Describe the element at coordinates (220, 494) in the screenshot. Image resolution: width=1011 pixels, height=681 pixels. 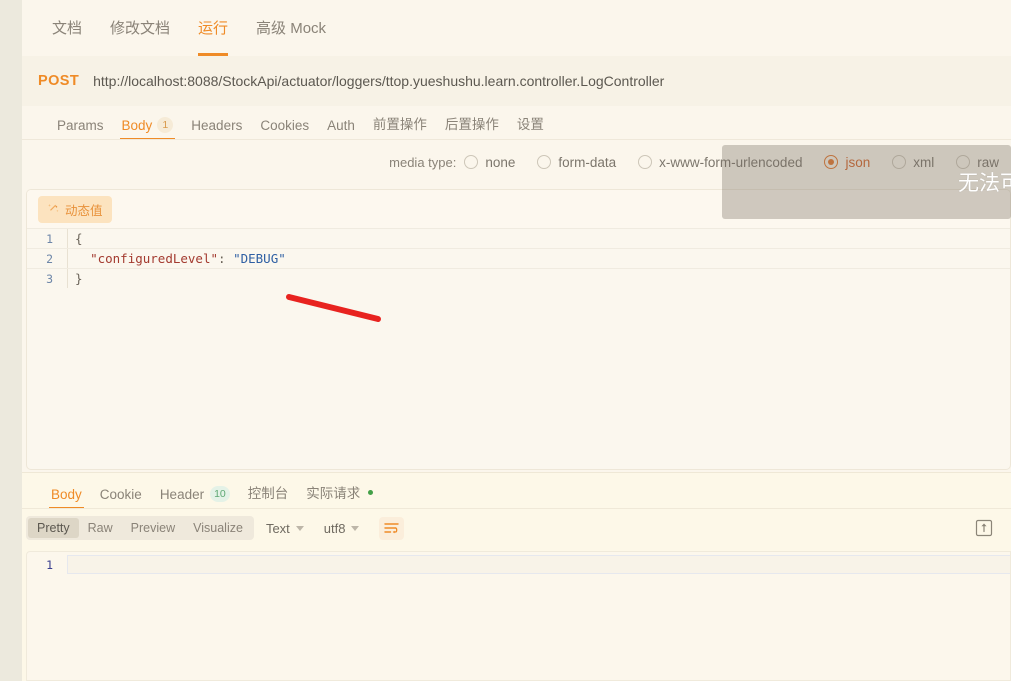
I see `response-tab-header-badge: 10` at that location.